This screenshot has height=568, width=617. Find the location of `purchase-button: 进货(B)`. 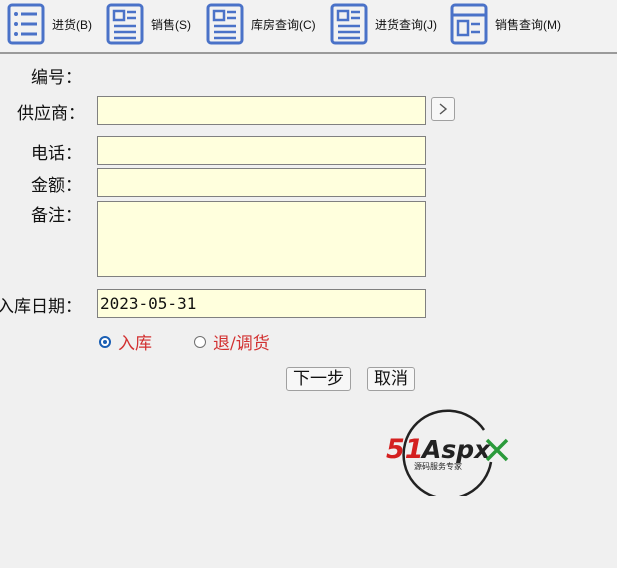

purchase-button: 进货(B) is located at coordinates (49, 24).